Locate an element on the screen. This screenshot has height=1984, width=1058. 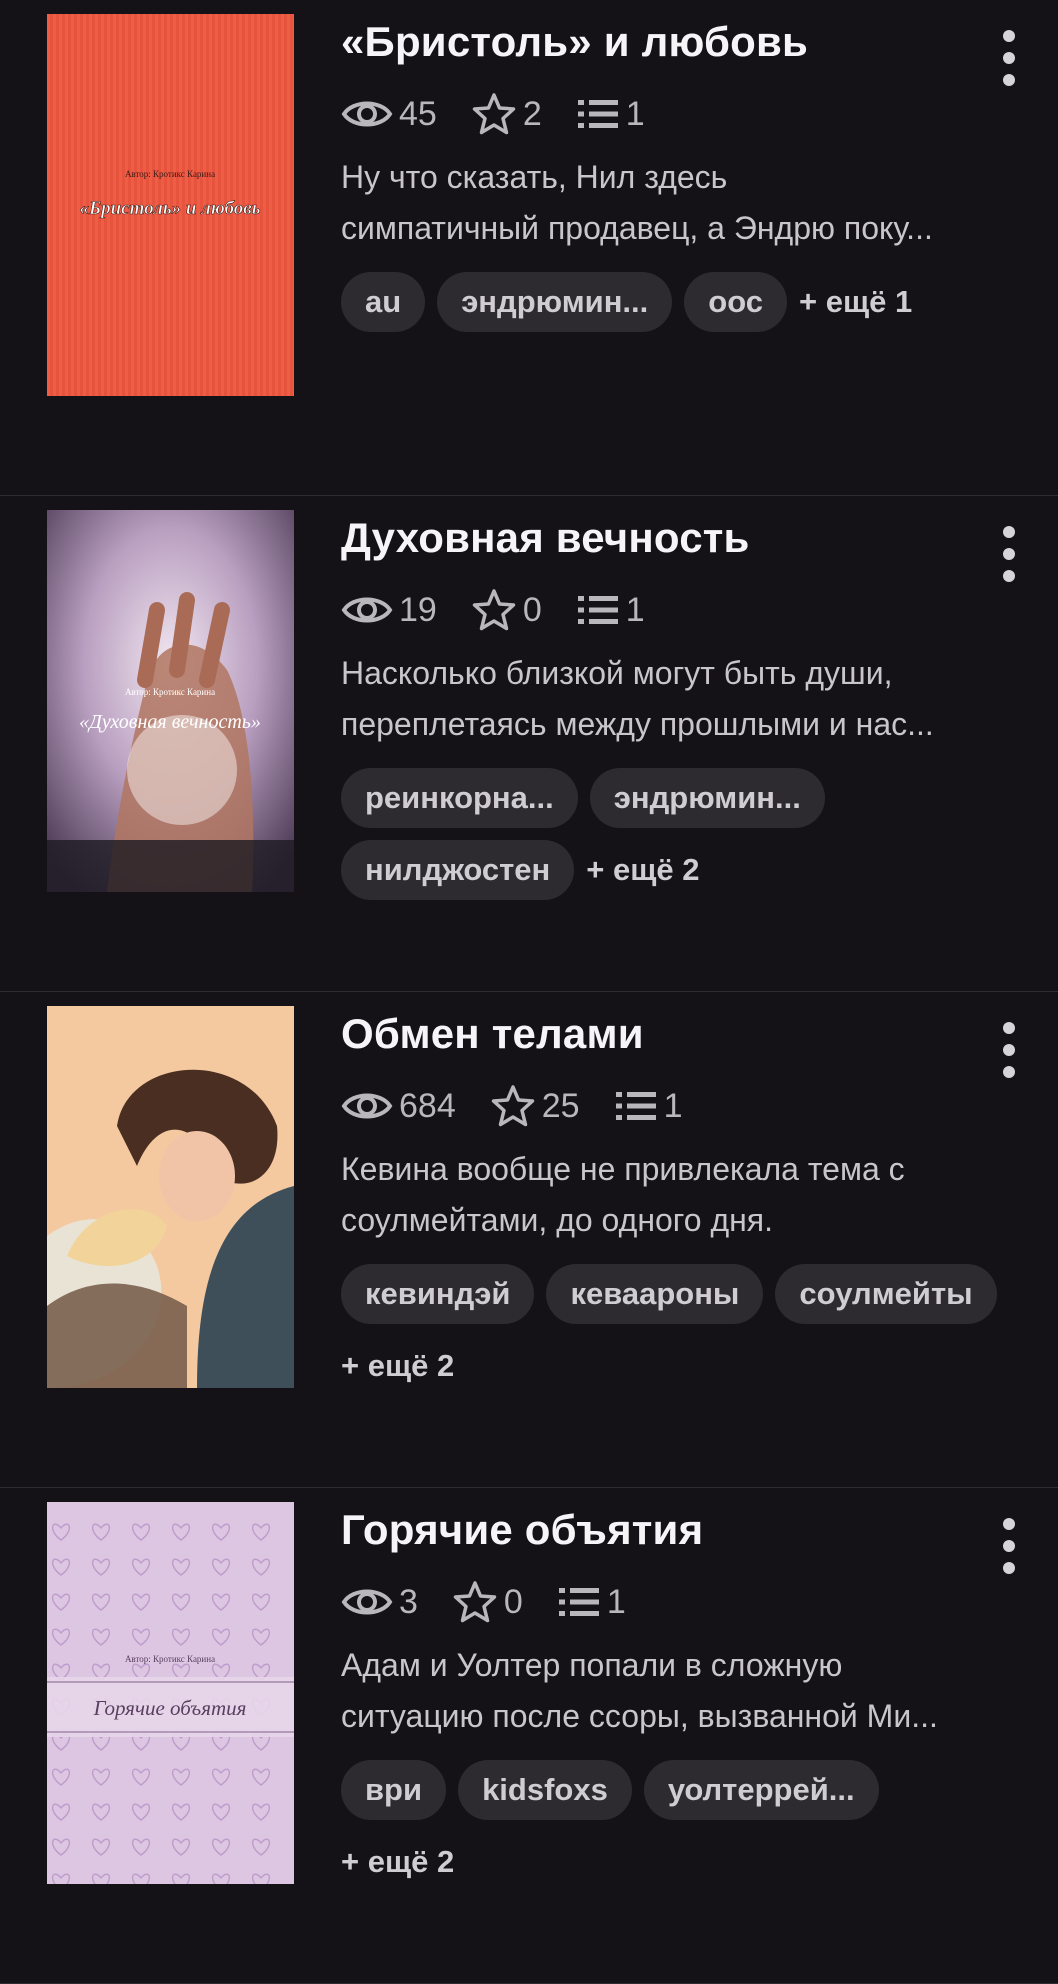
story-cover is located at coordinates (170, 1197).